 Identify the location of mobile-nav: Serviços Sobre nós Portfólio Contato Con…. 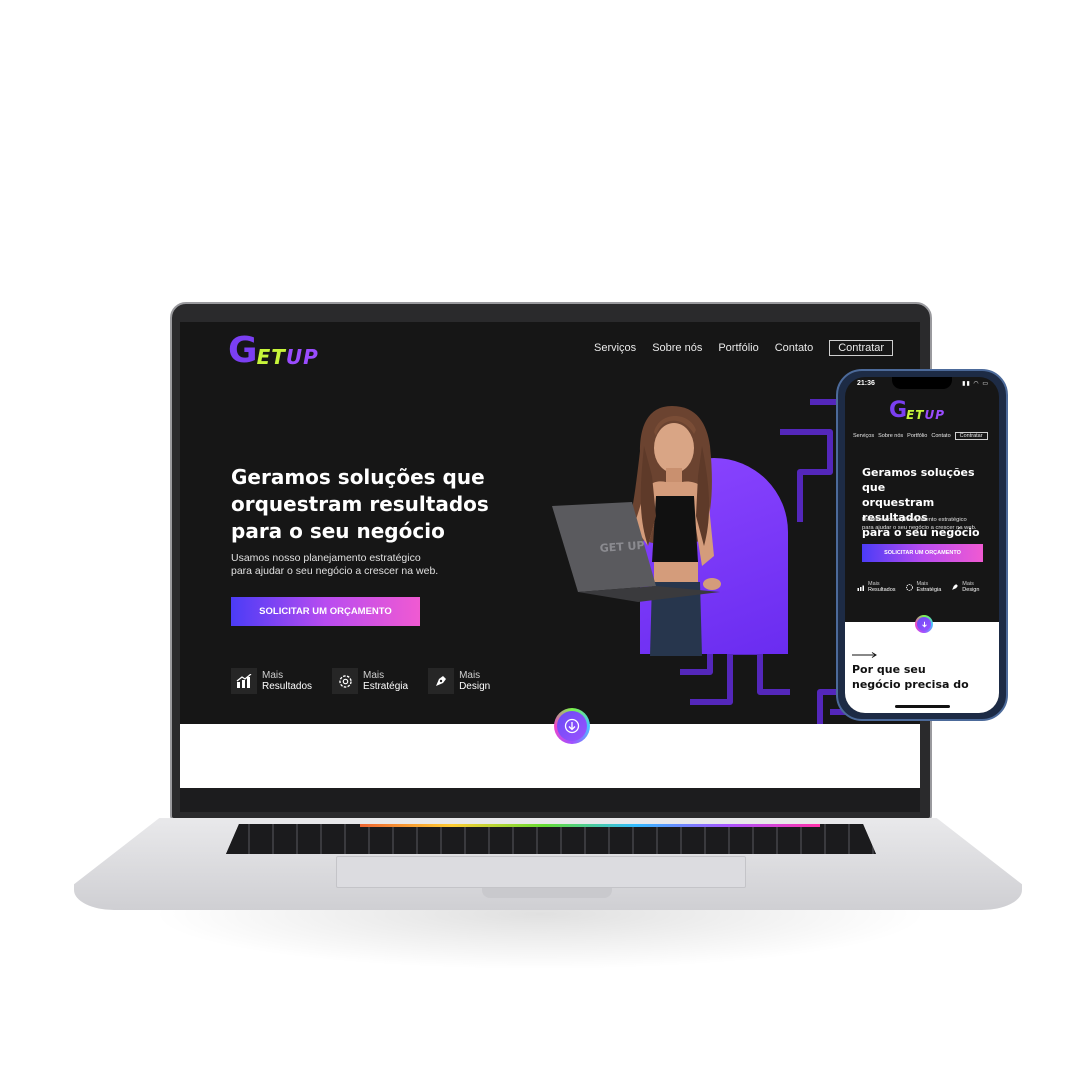
(920, 436).